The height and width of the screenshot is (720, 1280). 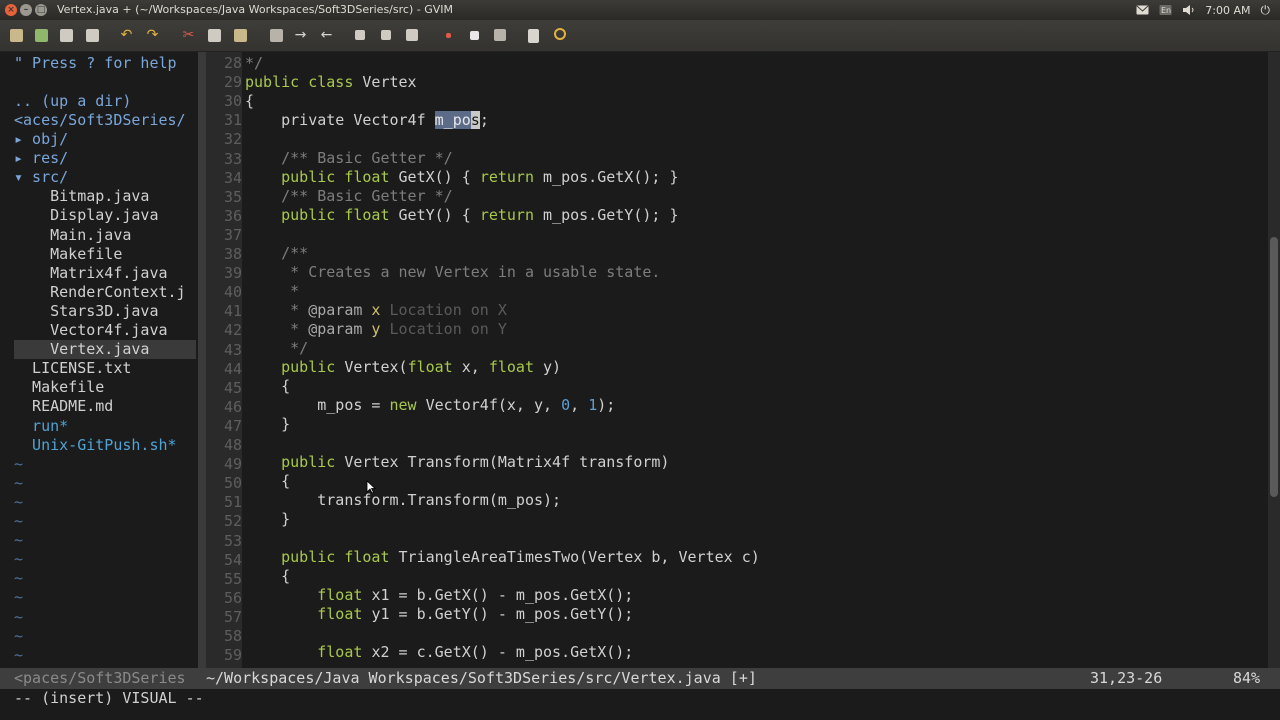 I want to click on code-line-56: float x1 = b.GetX() - m_pos.GetX();, so click(x=439, y=595).